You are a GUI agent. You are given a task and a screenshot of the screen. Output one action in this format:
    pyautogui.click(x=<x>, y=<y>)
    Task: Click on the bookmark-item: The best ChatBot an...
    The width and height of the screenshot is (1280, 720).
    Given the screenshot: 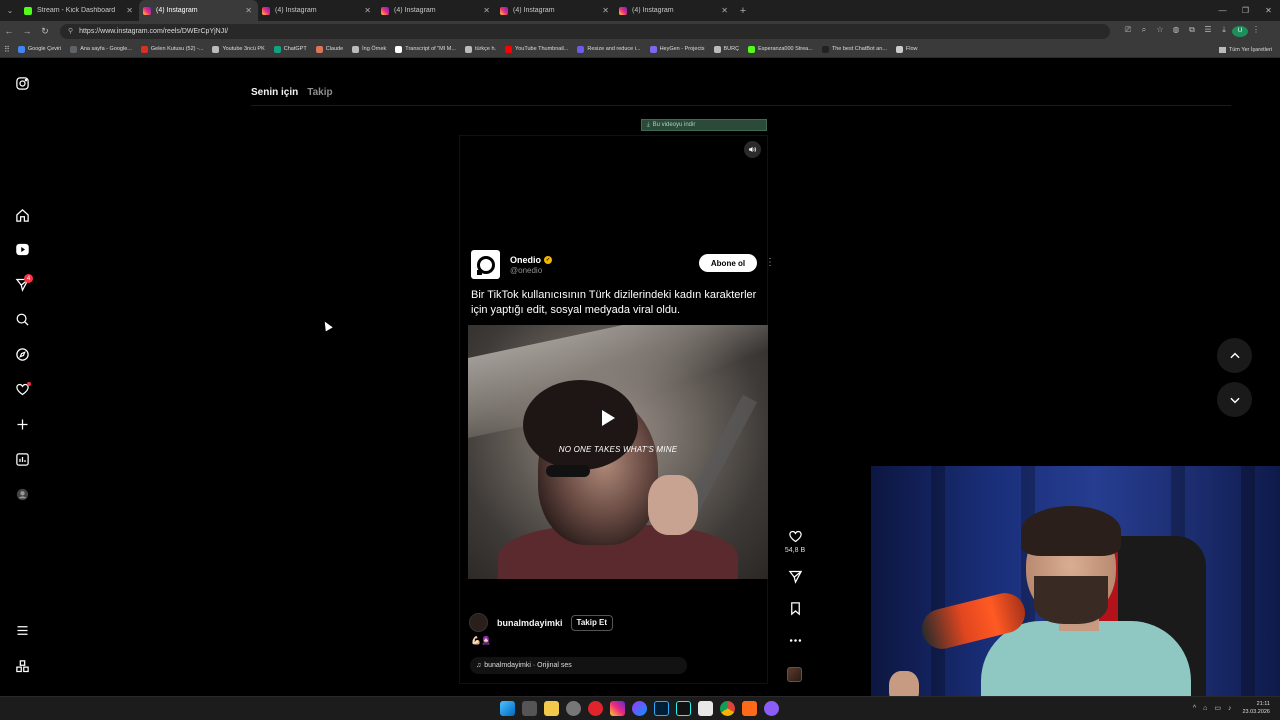 What is the action you would take?
    pyautogui.click(x=854, y=49)
    